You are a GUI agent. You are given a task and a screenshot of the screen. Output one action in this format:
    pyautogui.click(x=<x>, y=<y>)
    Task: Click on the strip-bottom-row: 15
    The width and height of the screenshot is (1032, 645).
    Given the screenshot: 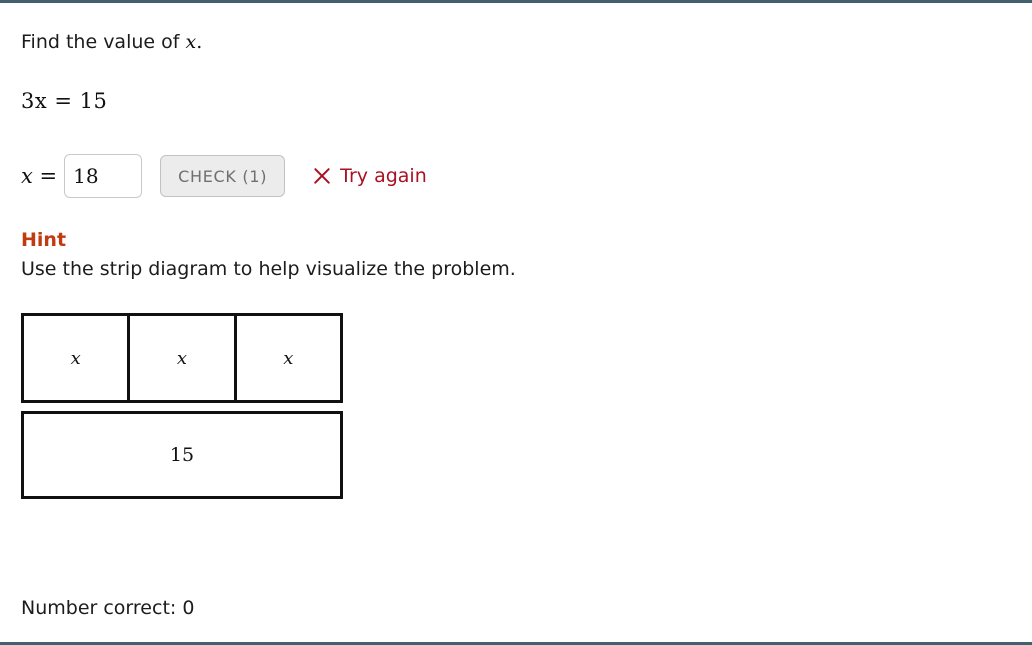 What is the action you would take?
    pyautogui.click(x=182, y=455)
    